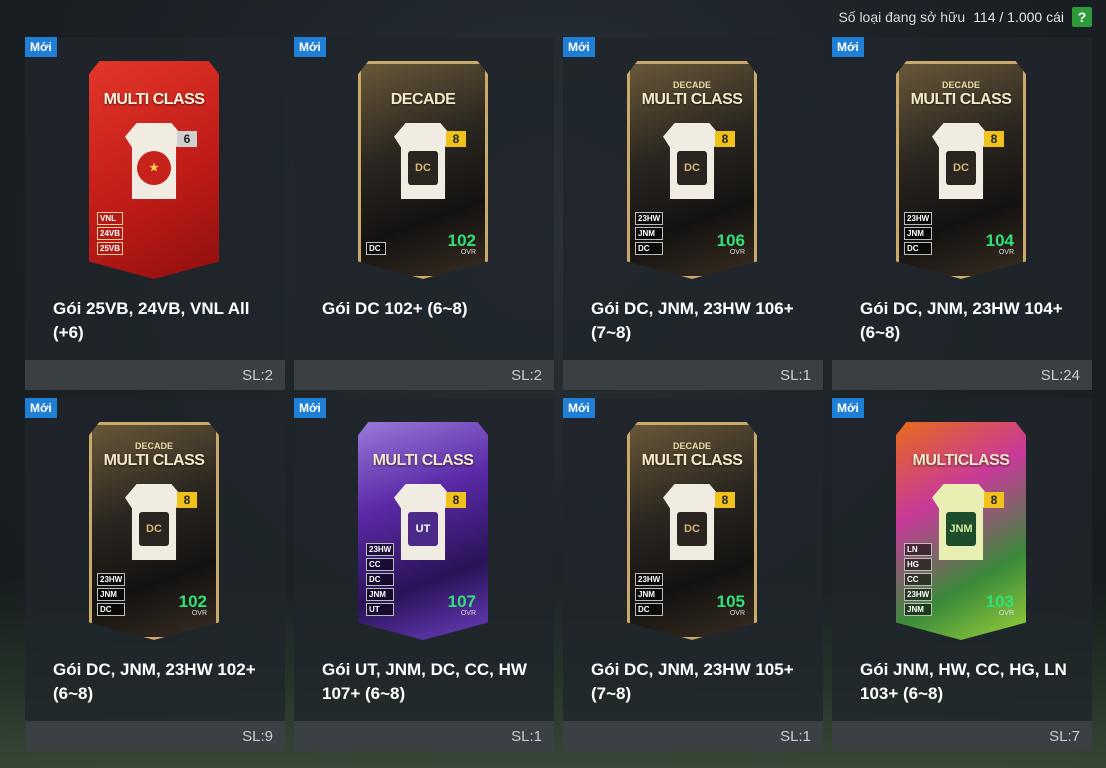  Describe the element at coordinates (423, 170) in the screenshot. I see `pack-card-image: DECADE DC 8 DC 102 OVR` at that location.